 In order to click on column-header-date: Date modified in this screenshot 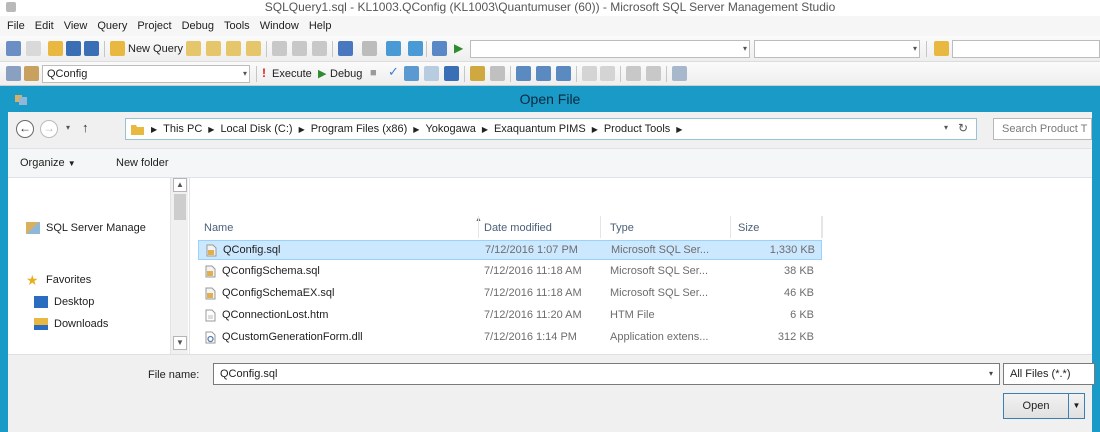, I will do `click(518, 228)`.